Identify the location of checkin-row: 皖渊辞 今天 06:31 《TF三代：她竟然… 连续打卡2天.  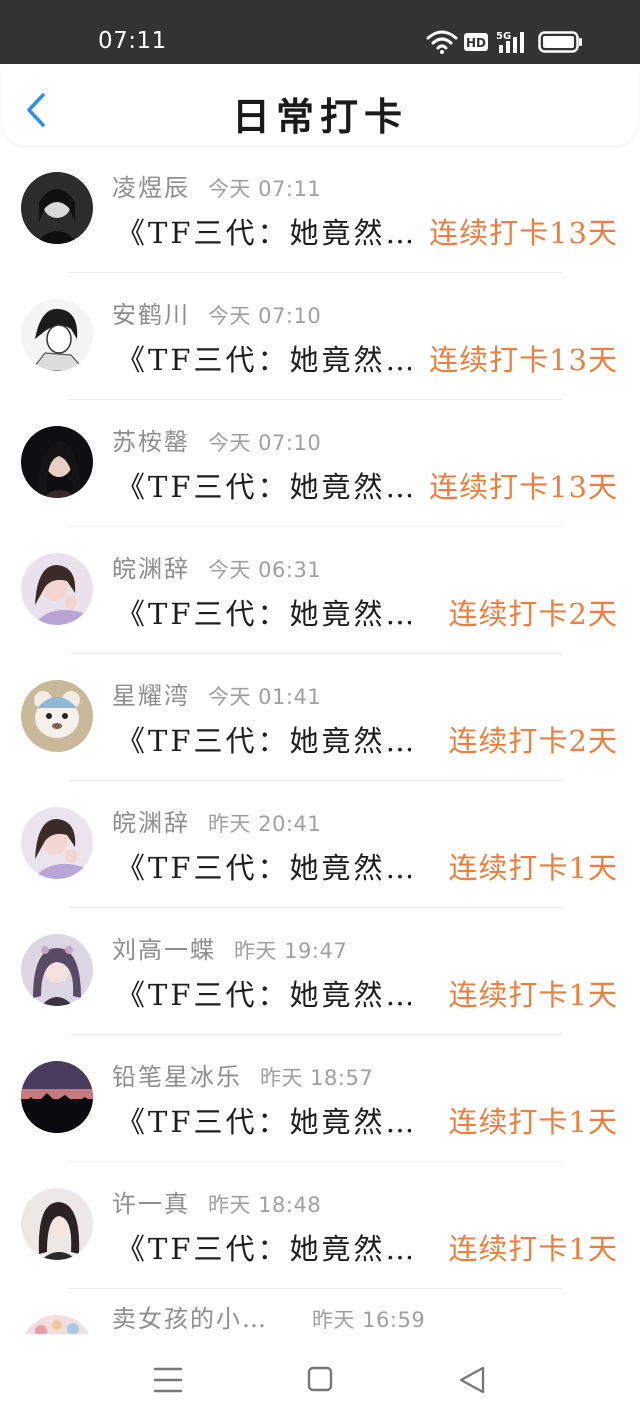
(320, 590).